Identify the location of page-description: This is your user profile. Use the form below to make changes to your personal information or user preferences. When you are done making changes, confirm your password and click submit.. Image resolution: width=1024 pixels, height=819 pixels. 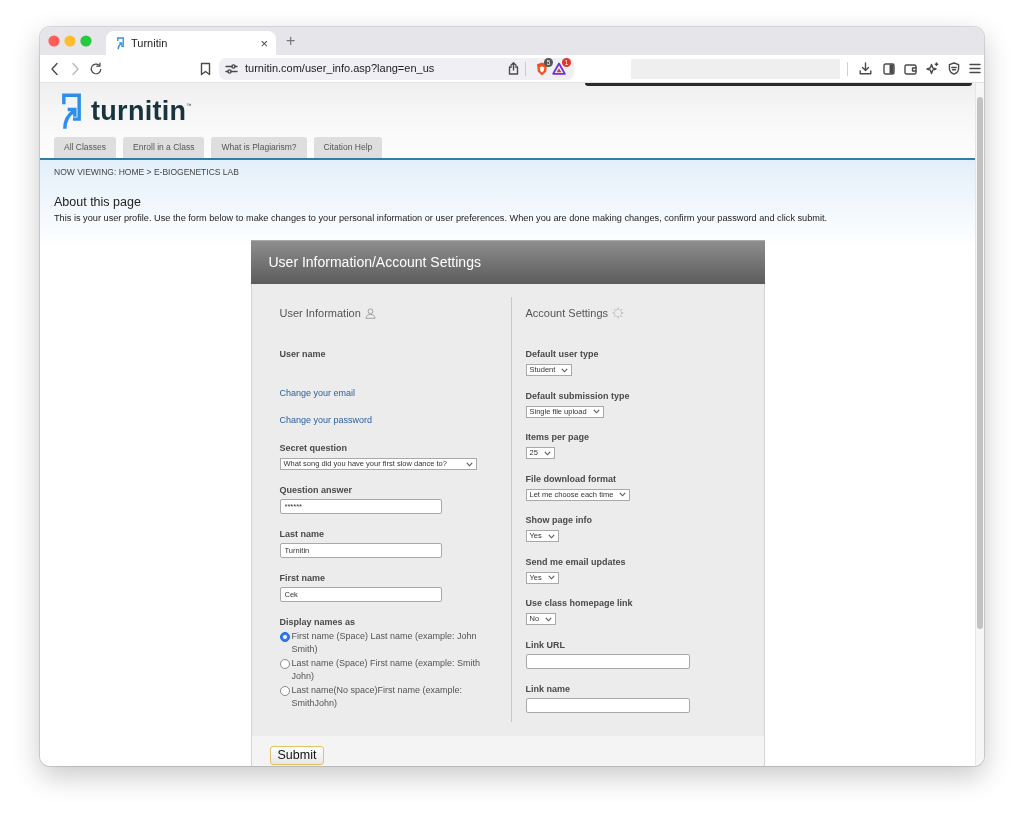
(441, 218).